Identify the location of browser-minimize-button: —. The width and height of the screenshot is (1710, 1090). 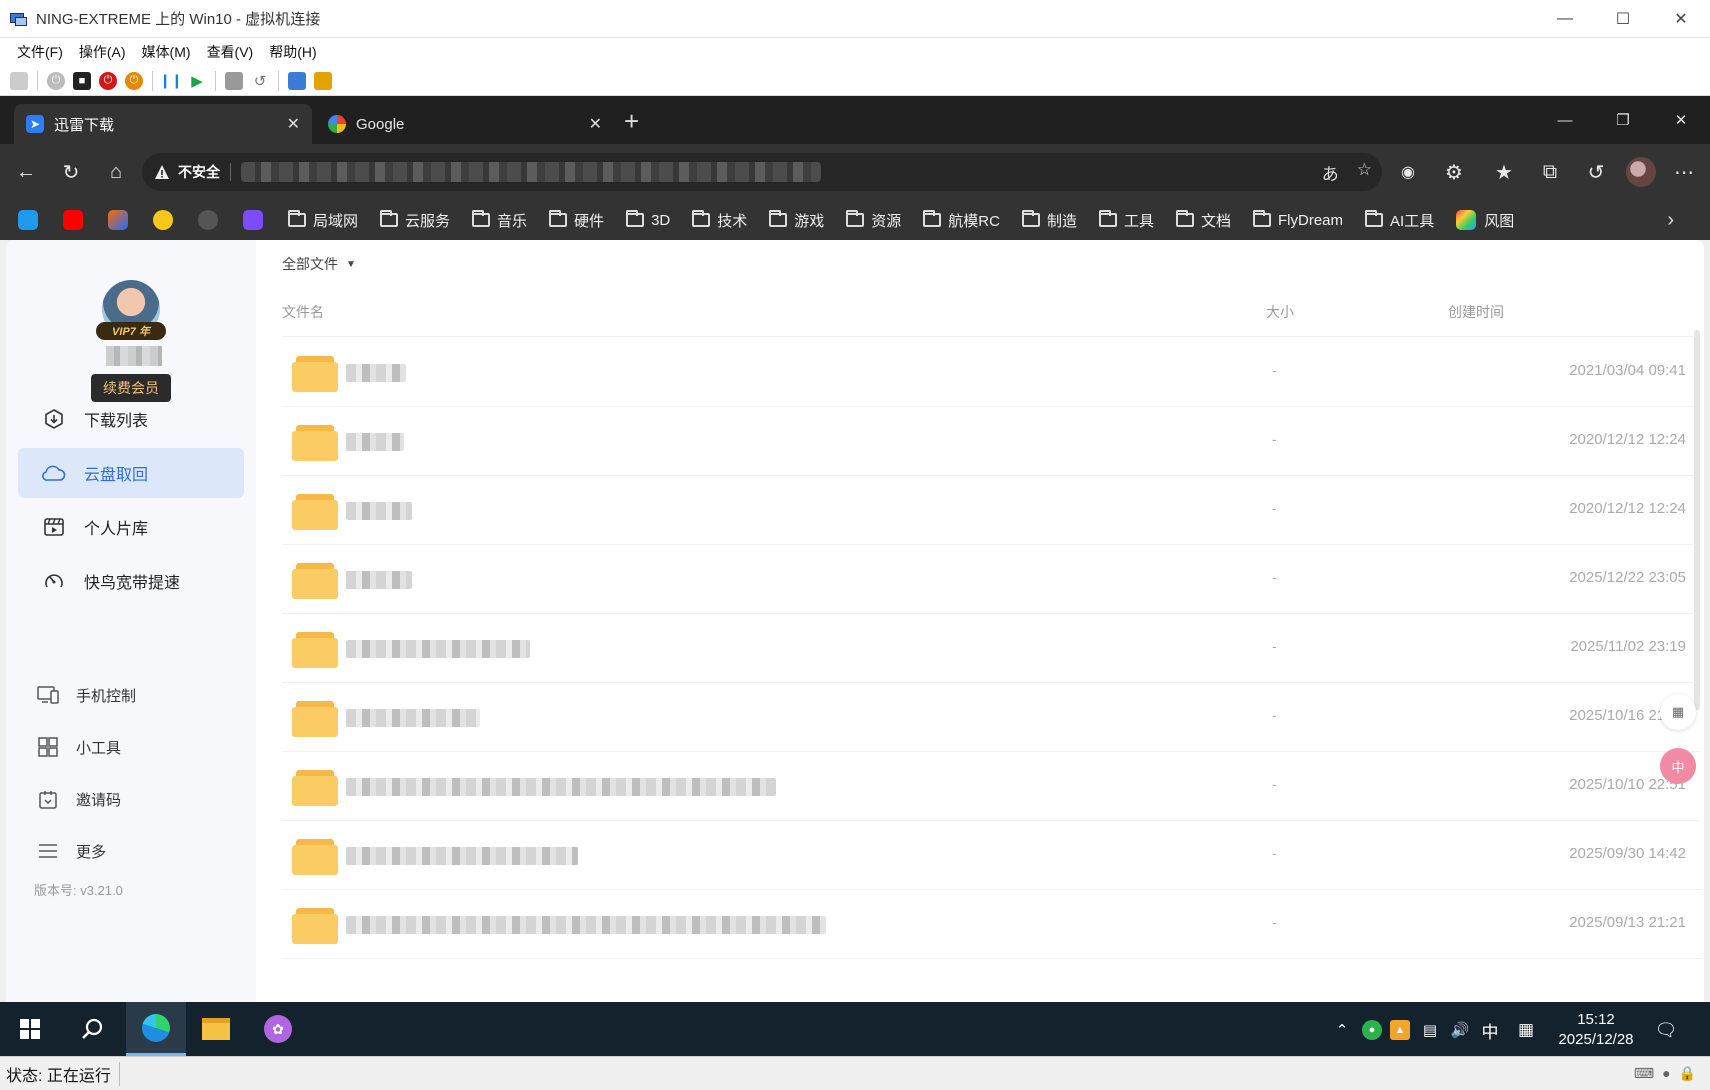
(1565, 120).